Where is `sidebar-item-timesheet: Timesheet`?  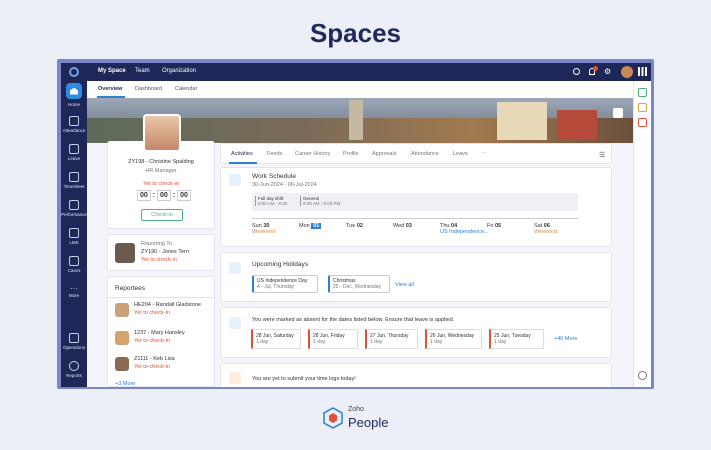 sidebar-item-timesheet: Timesheet is located at coordinates (74, 180).